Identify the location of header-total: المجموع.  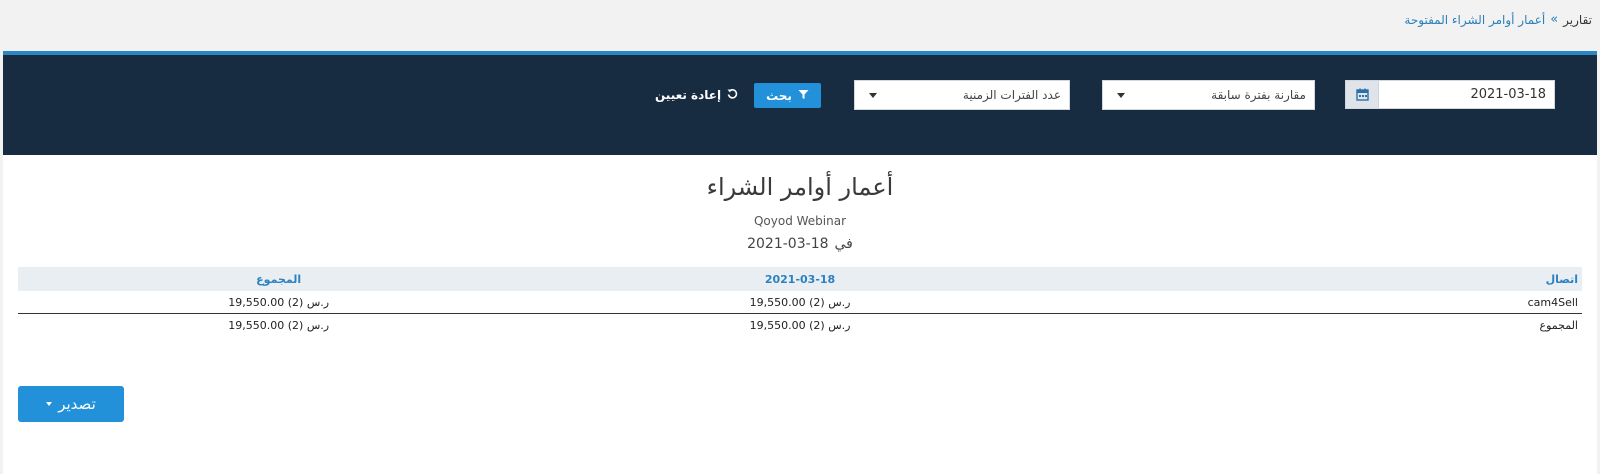
(279, 279).